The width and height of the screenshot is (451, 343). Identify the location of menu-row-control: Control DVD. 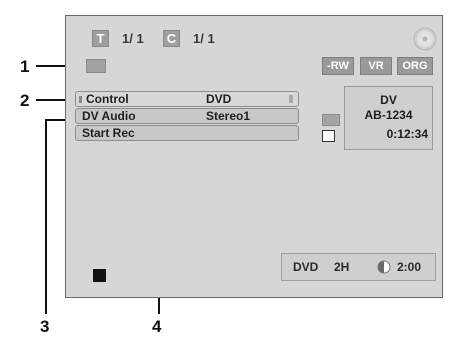
(187, 99).